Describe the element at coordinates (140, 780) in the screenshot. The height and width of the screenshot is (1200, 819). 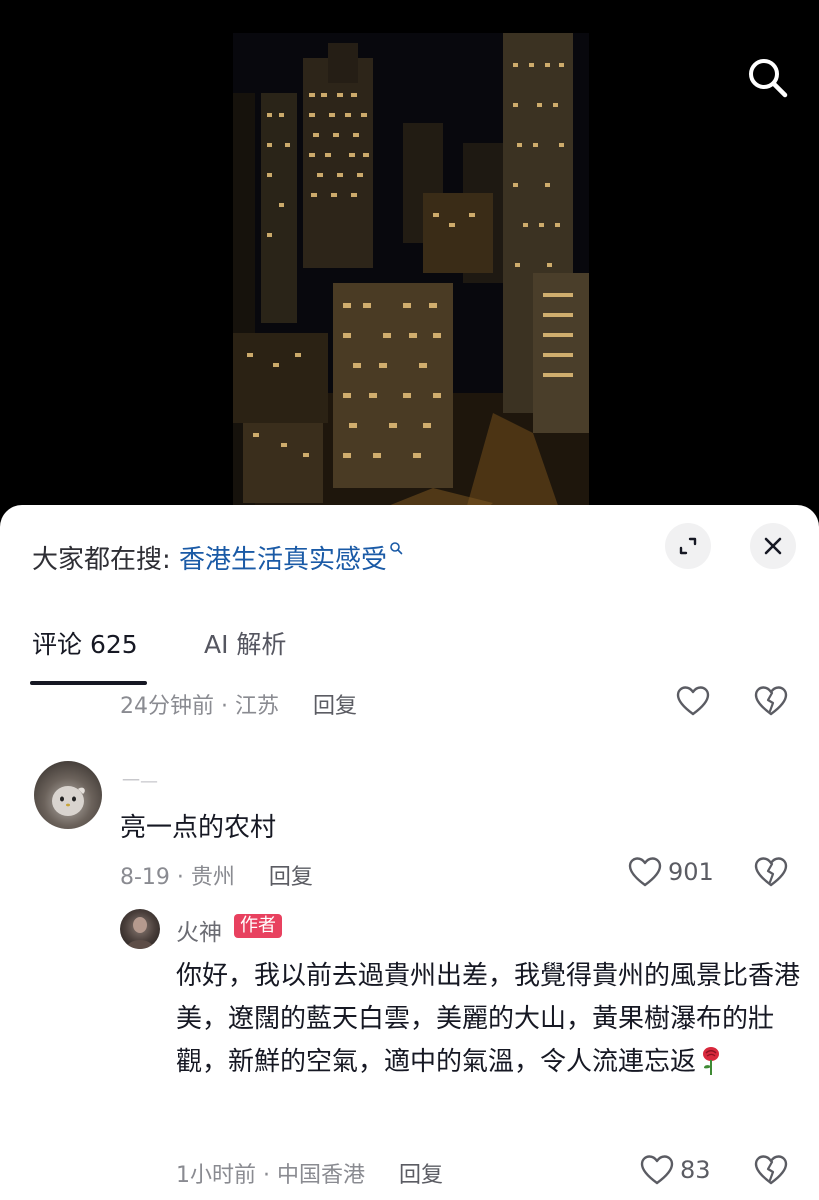
I see `comment-username: 一—` at that location.